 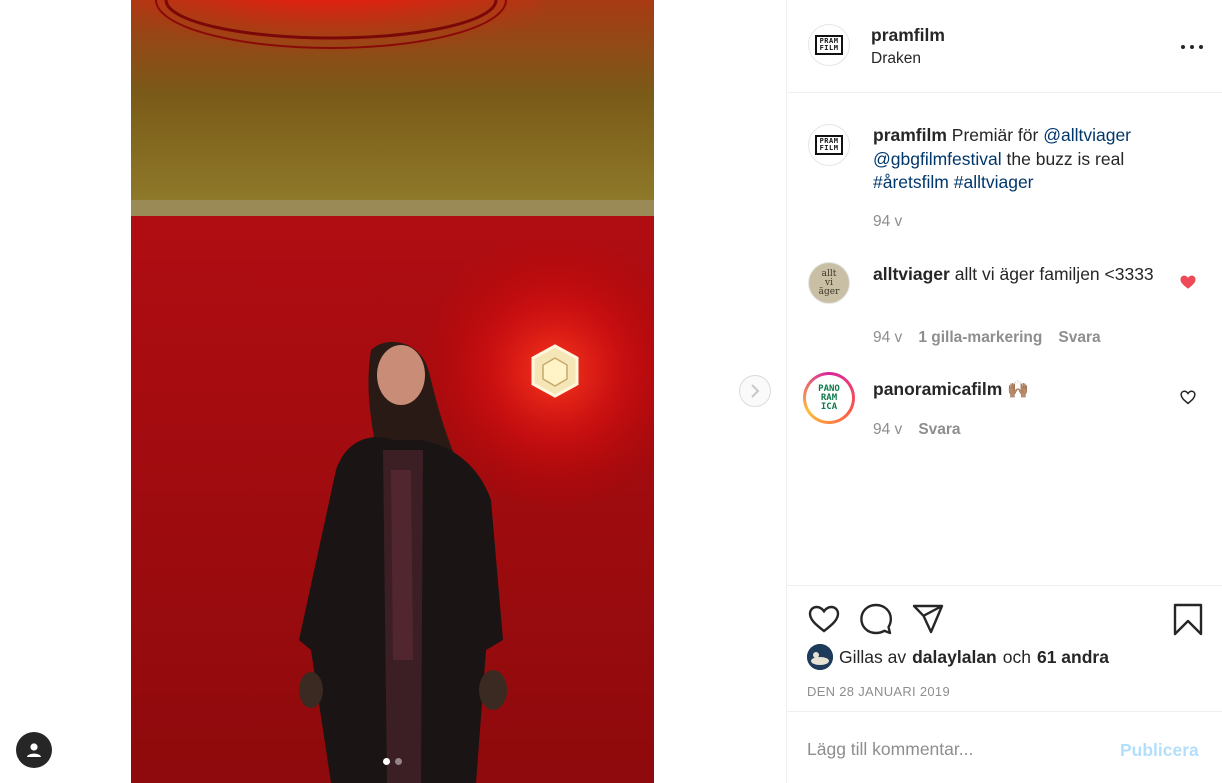 I want to click on carousel-dot-active, so click(x=386, y=761).